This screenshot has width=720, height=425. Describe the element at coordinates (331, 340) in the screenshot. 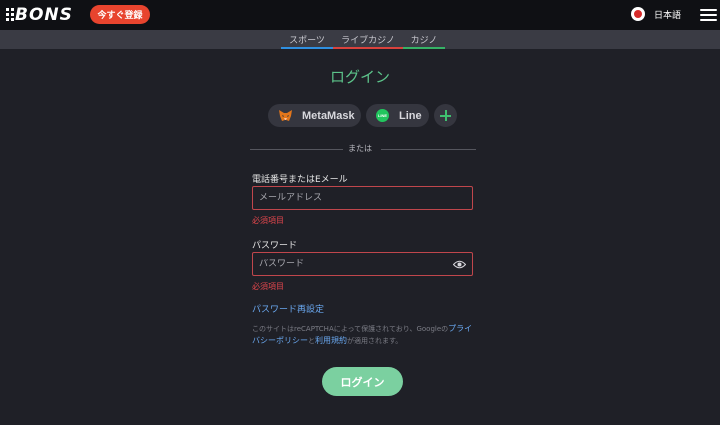

I see `terms-link: 利用規約` at that location.